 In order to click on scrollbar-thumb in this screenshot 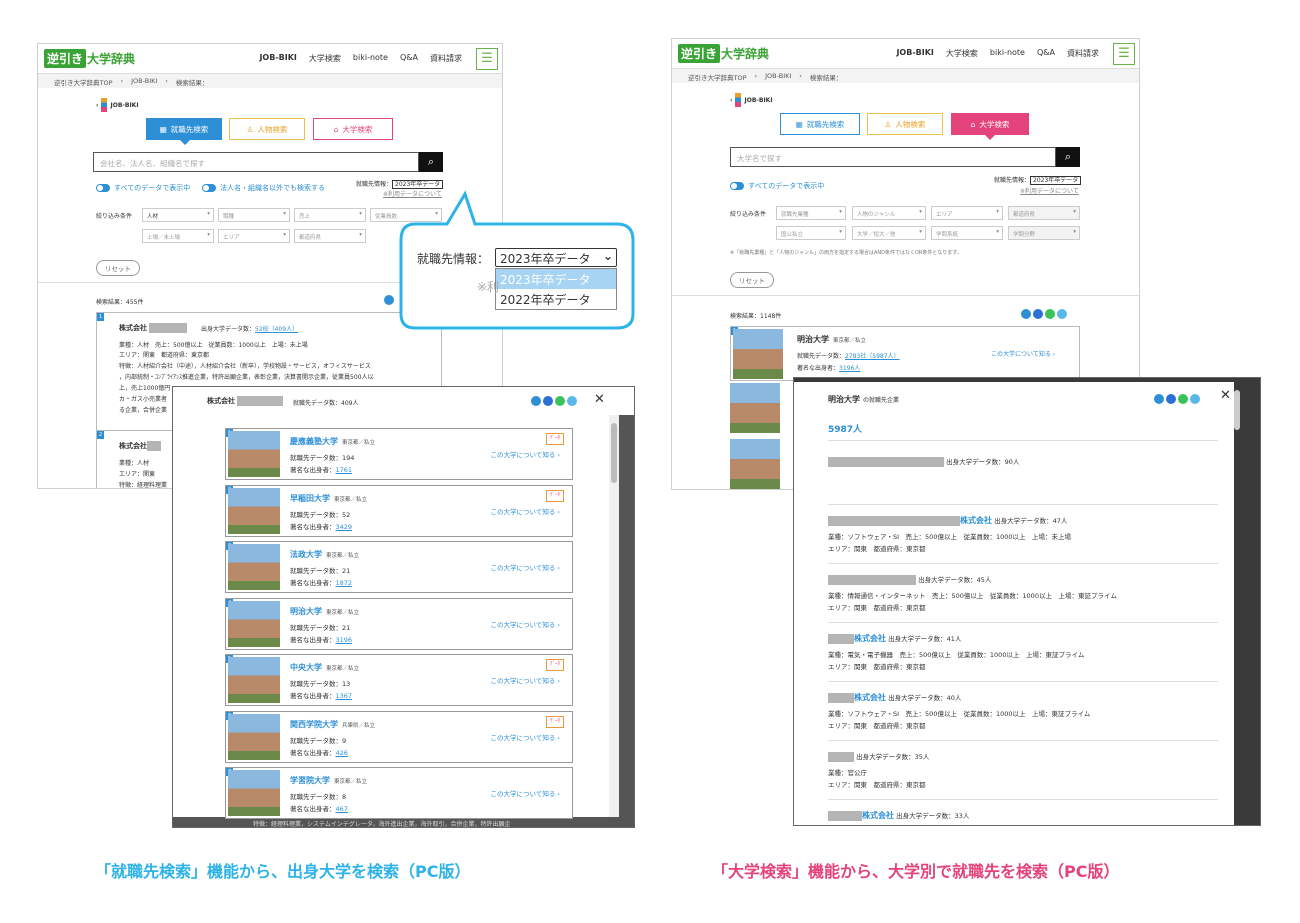, I will do `click(614, 453)`.